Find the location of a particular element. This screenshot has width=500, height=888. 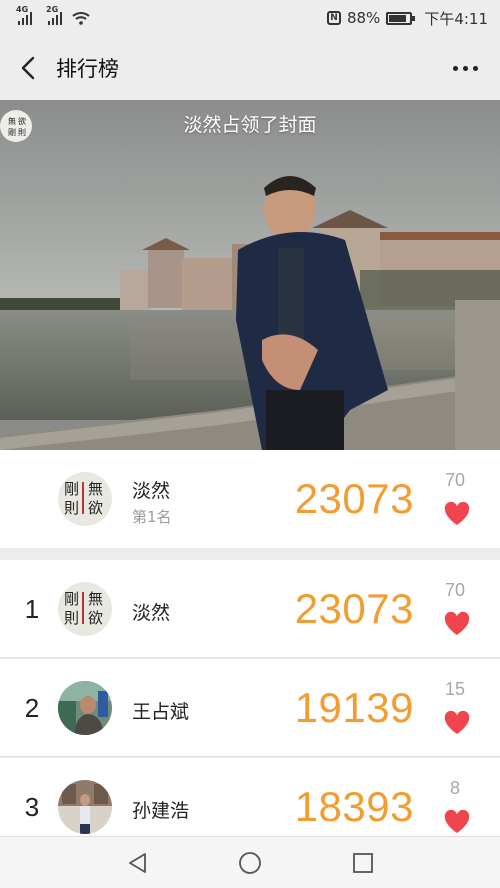

calligraphy-avatar-icon: 無 剛 欲 則 is located at coordinates (16, 126).